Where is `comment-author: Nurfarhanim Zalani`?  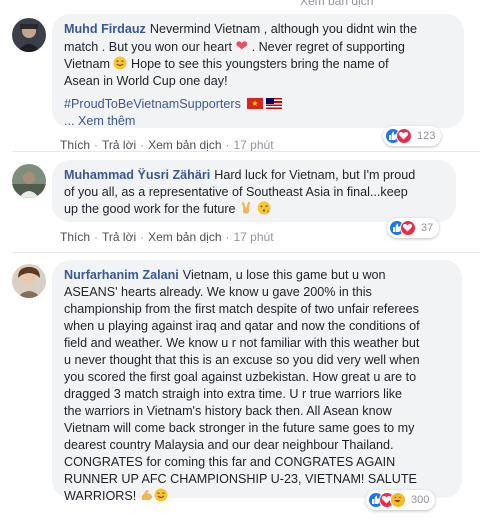 comment-author: Nurfarhanim Zalani is located at coordinates (121, 275).